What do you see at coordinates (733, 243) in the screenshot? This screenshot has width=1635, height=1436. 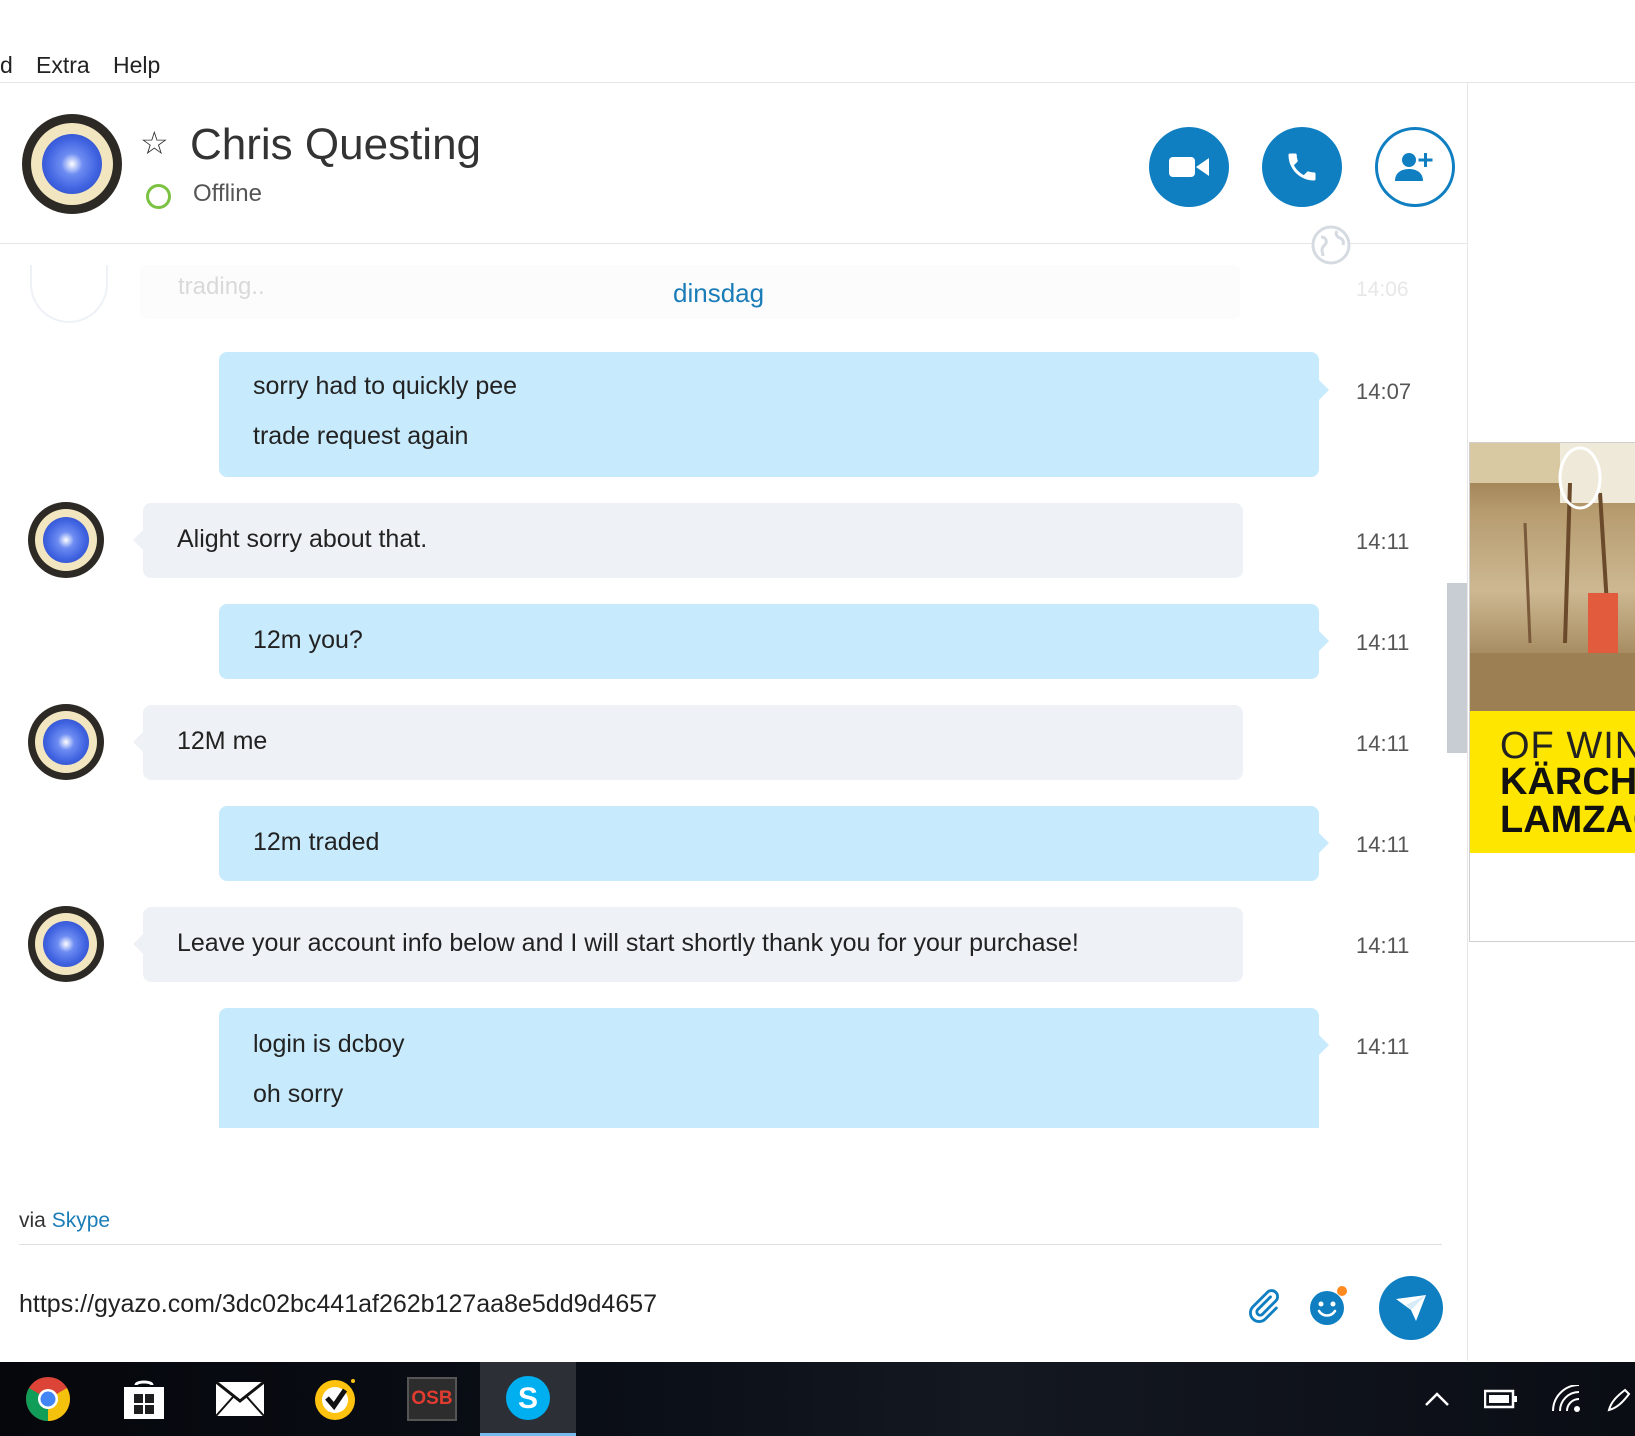 I see `header-divider` at bounding box center [733, 243].